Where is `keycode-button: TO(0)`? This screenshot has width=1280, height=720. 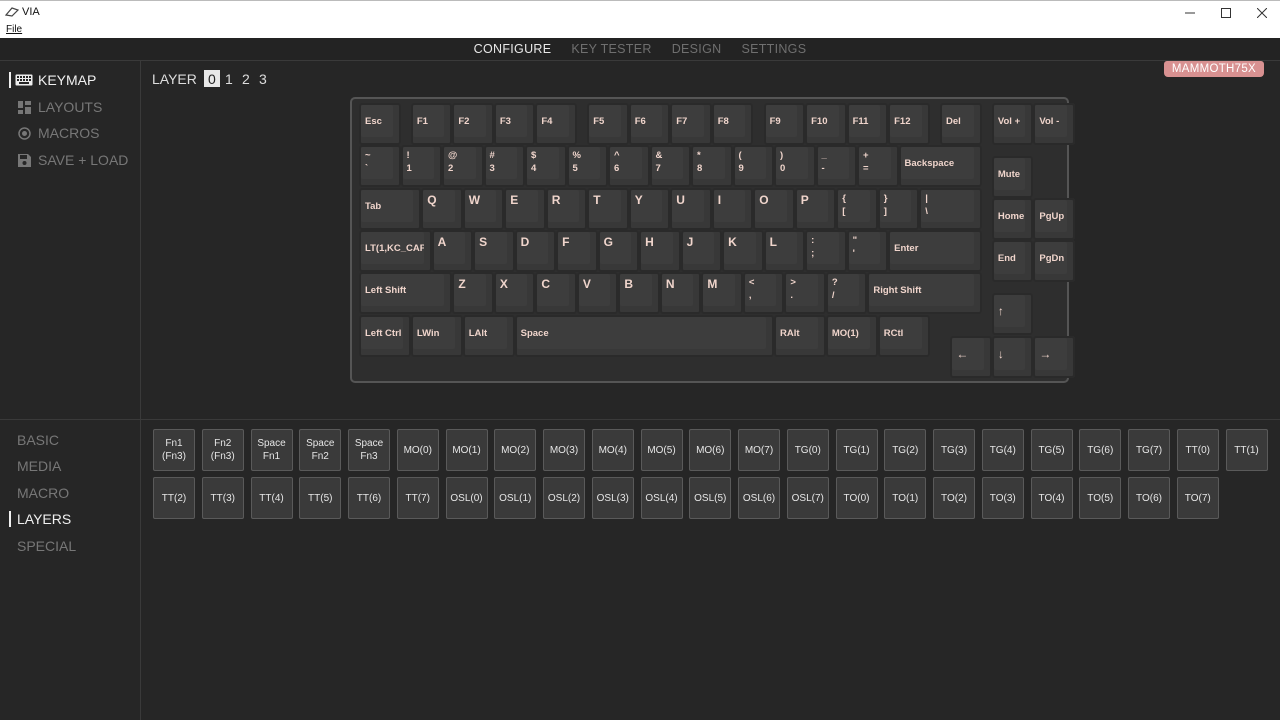 keycode-button: TO(0) is located at coordinates (856, 498).